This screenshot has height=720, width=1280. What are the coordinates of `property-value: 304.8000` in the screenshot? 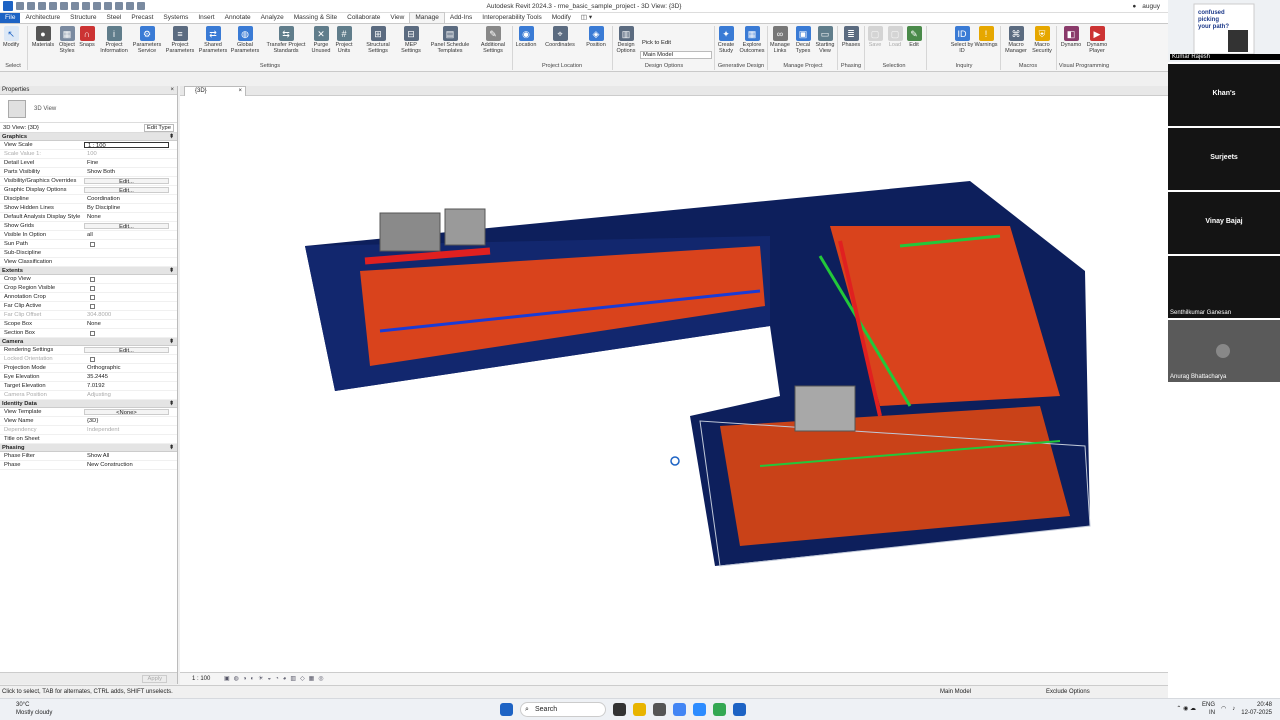 It's located at (130, 315).